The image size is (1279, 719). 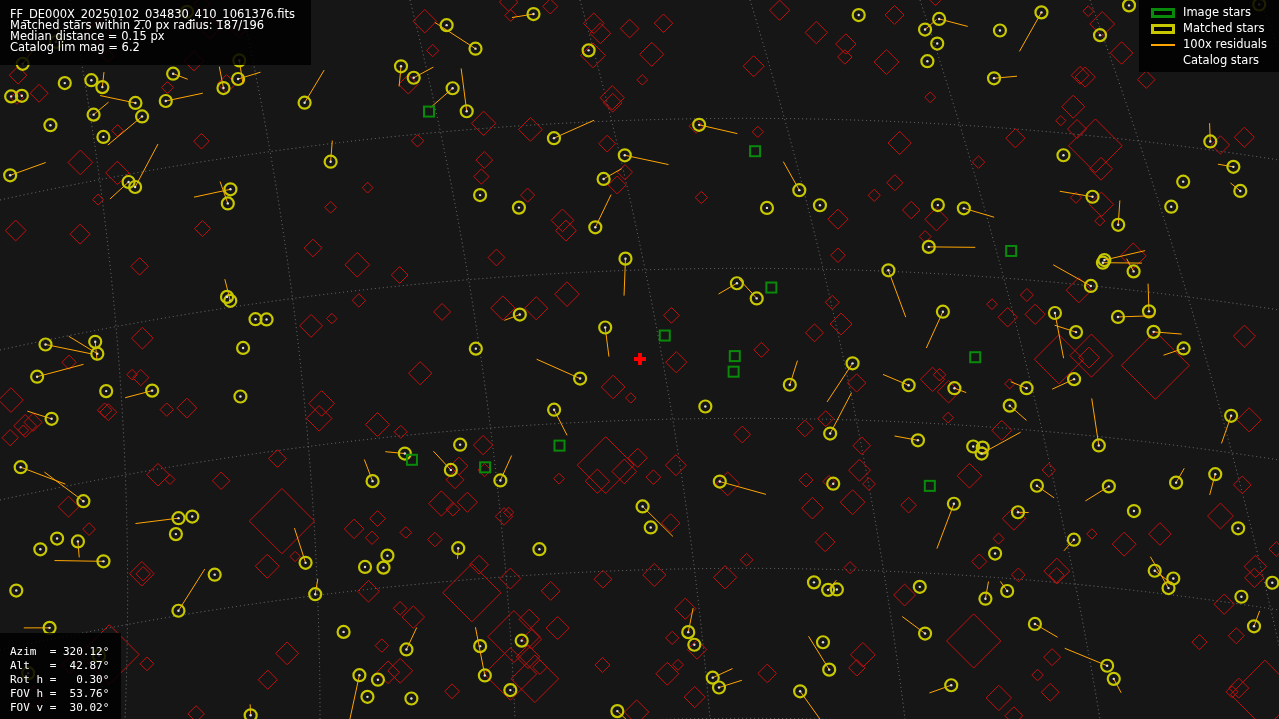 What do you see at coordinates (60, 708) in the screenshot?
I see `pointing-text: FOV v = 30.02°` at bounding box center [60, 708].